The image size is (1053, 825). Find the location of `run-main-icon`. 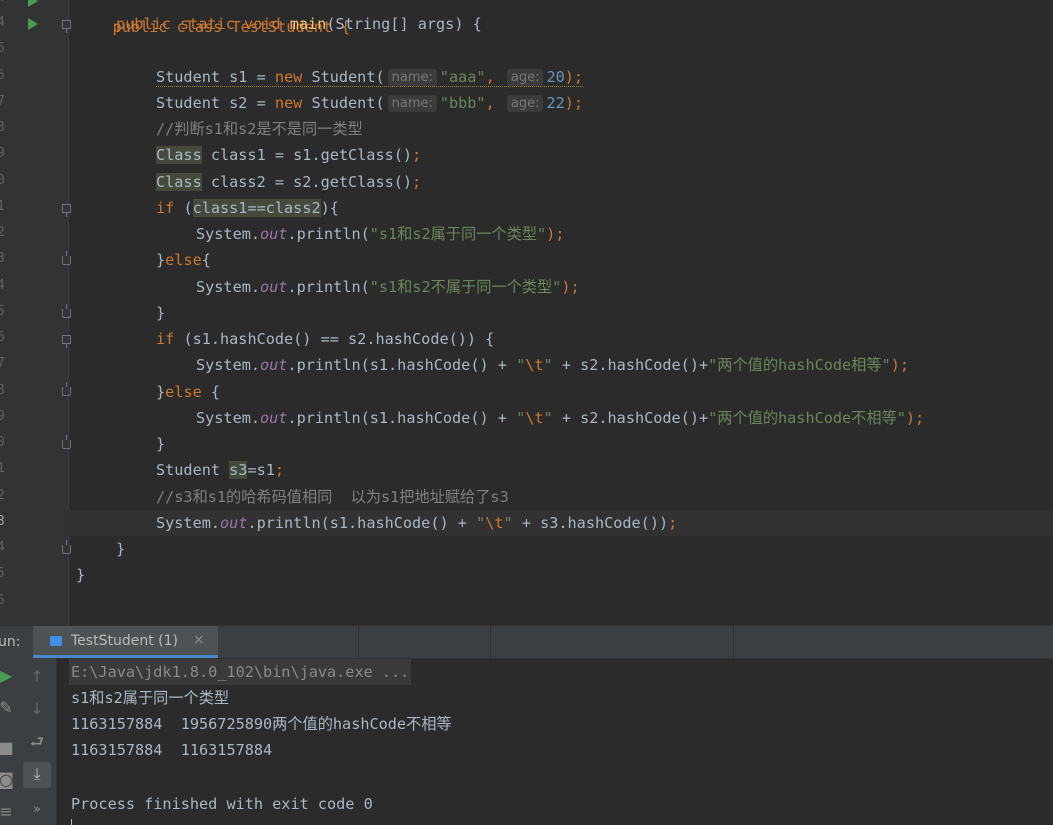

run-main-icon is located at coordinates (33, 24).